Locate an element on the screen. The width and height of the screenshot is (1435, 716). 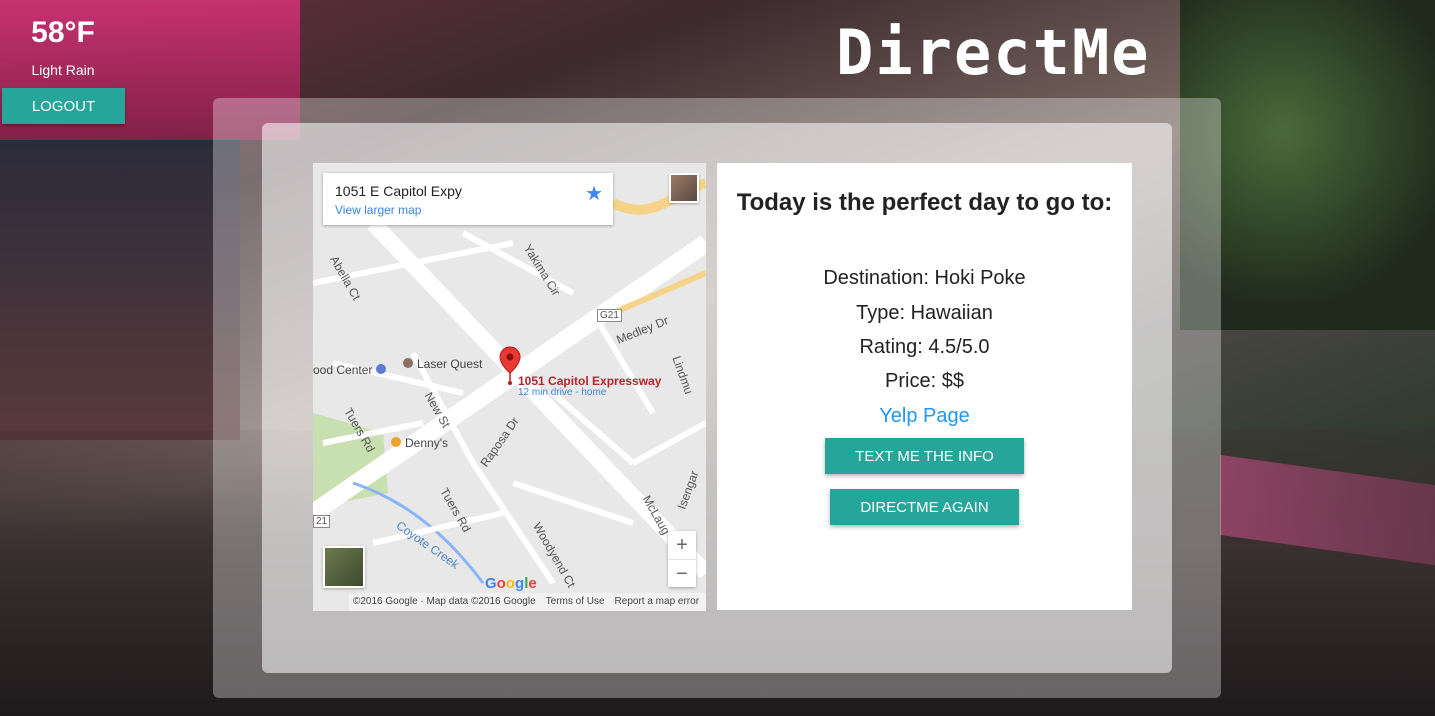
map-address: 1051 E Capitol Expy is located at coordinates (398, 191).